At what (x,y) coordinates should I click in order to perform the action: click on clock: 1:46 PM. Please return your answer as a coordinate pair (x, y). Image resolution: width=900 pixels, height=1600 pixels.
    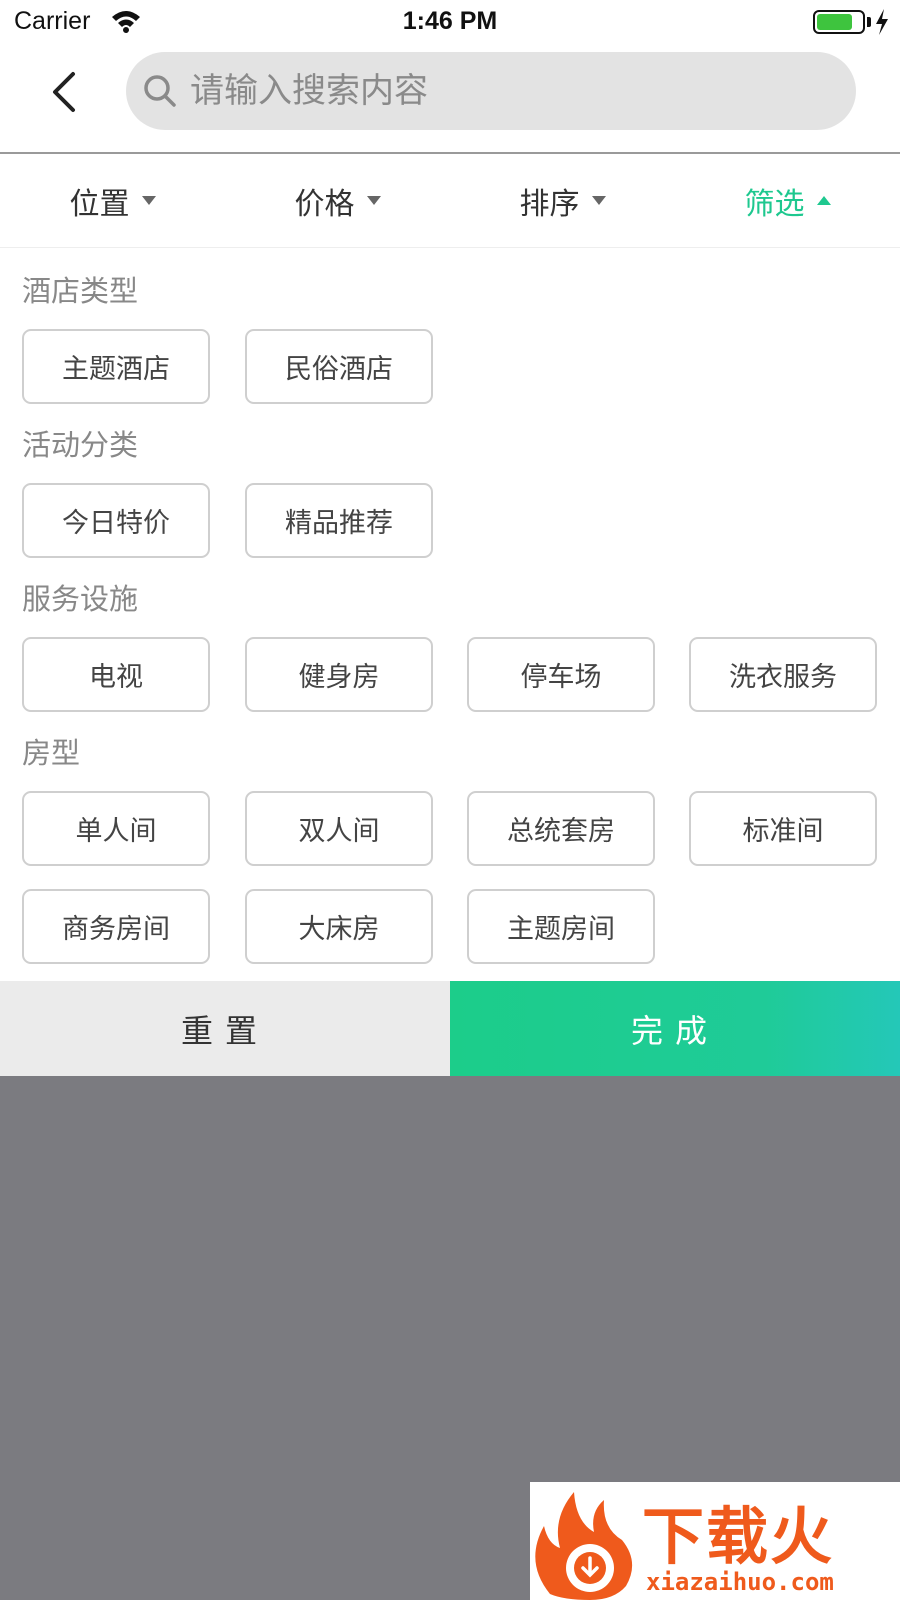
    Looking at the image, I should click on (450, 21).